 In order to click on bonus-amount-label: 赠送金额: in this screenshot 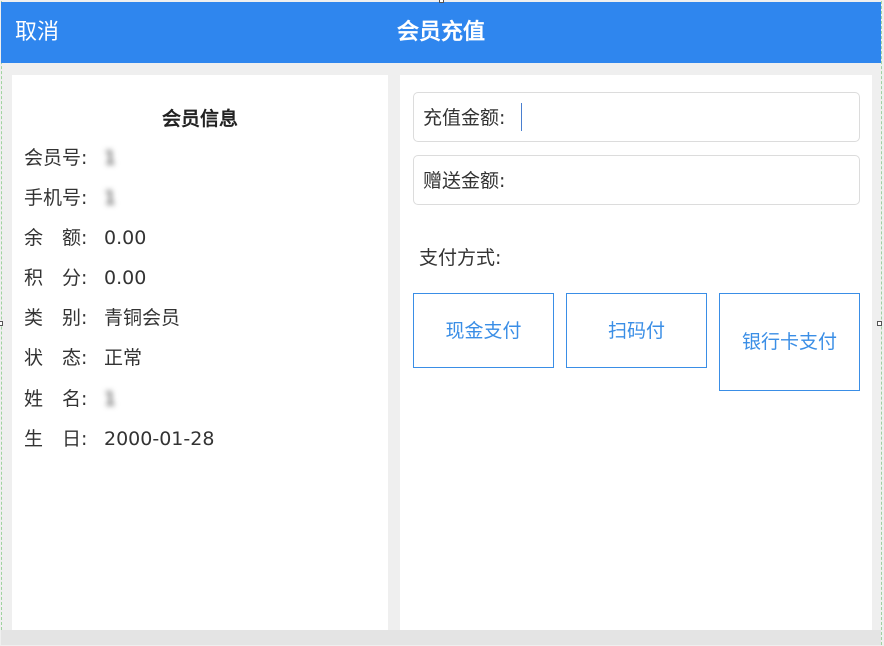, I will do `click(464, 181)`.